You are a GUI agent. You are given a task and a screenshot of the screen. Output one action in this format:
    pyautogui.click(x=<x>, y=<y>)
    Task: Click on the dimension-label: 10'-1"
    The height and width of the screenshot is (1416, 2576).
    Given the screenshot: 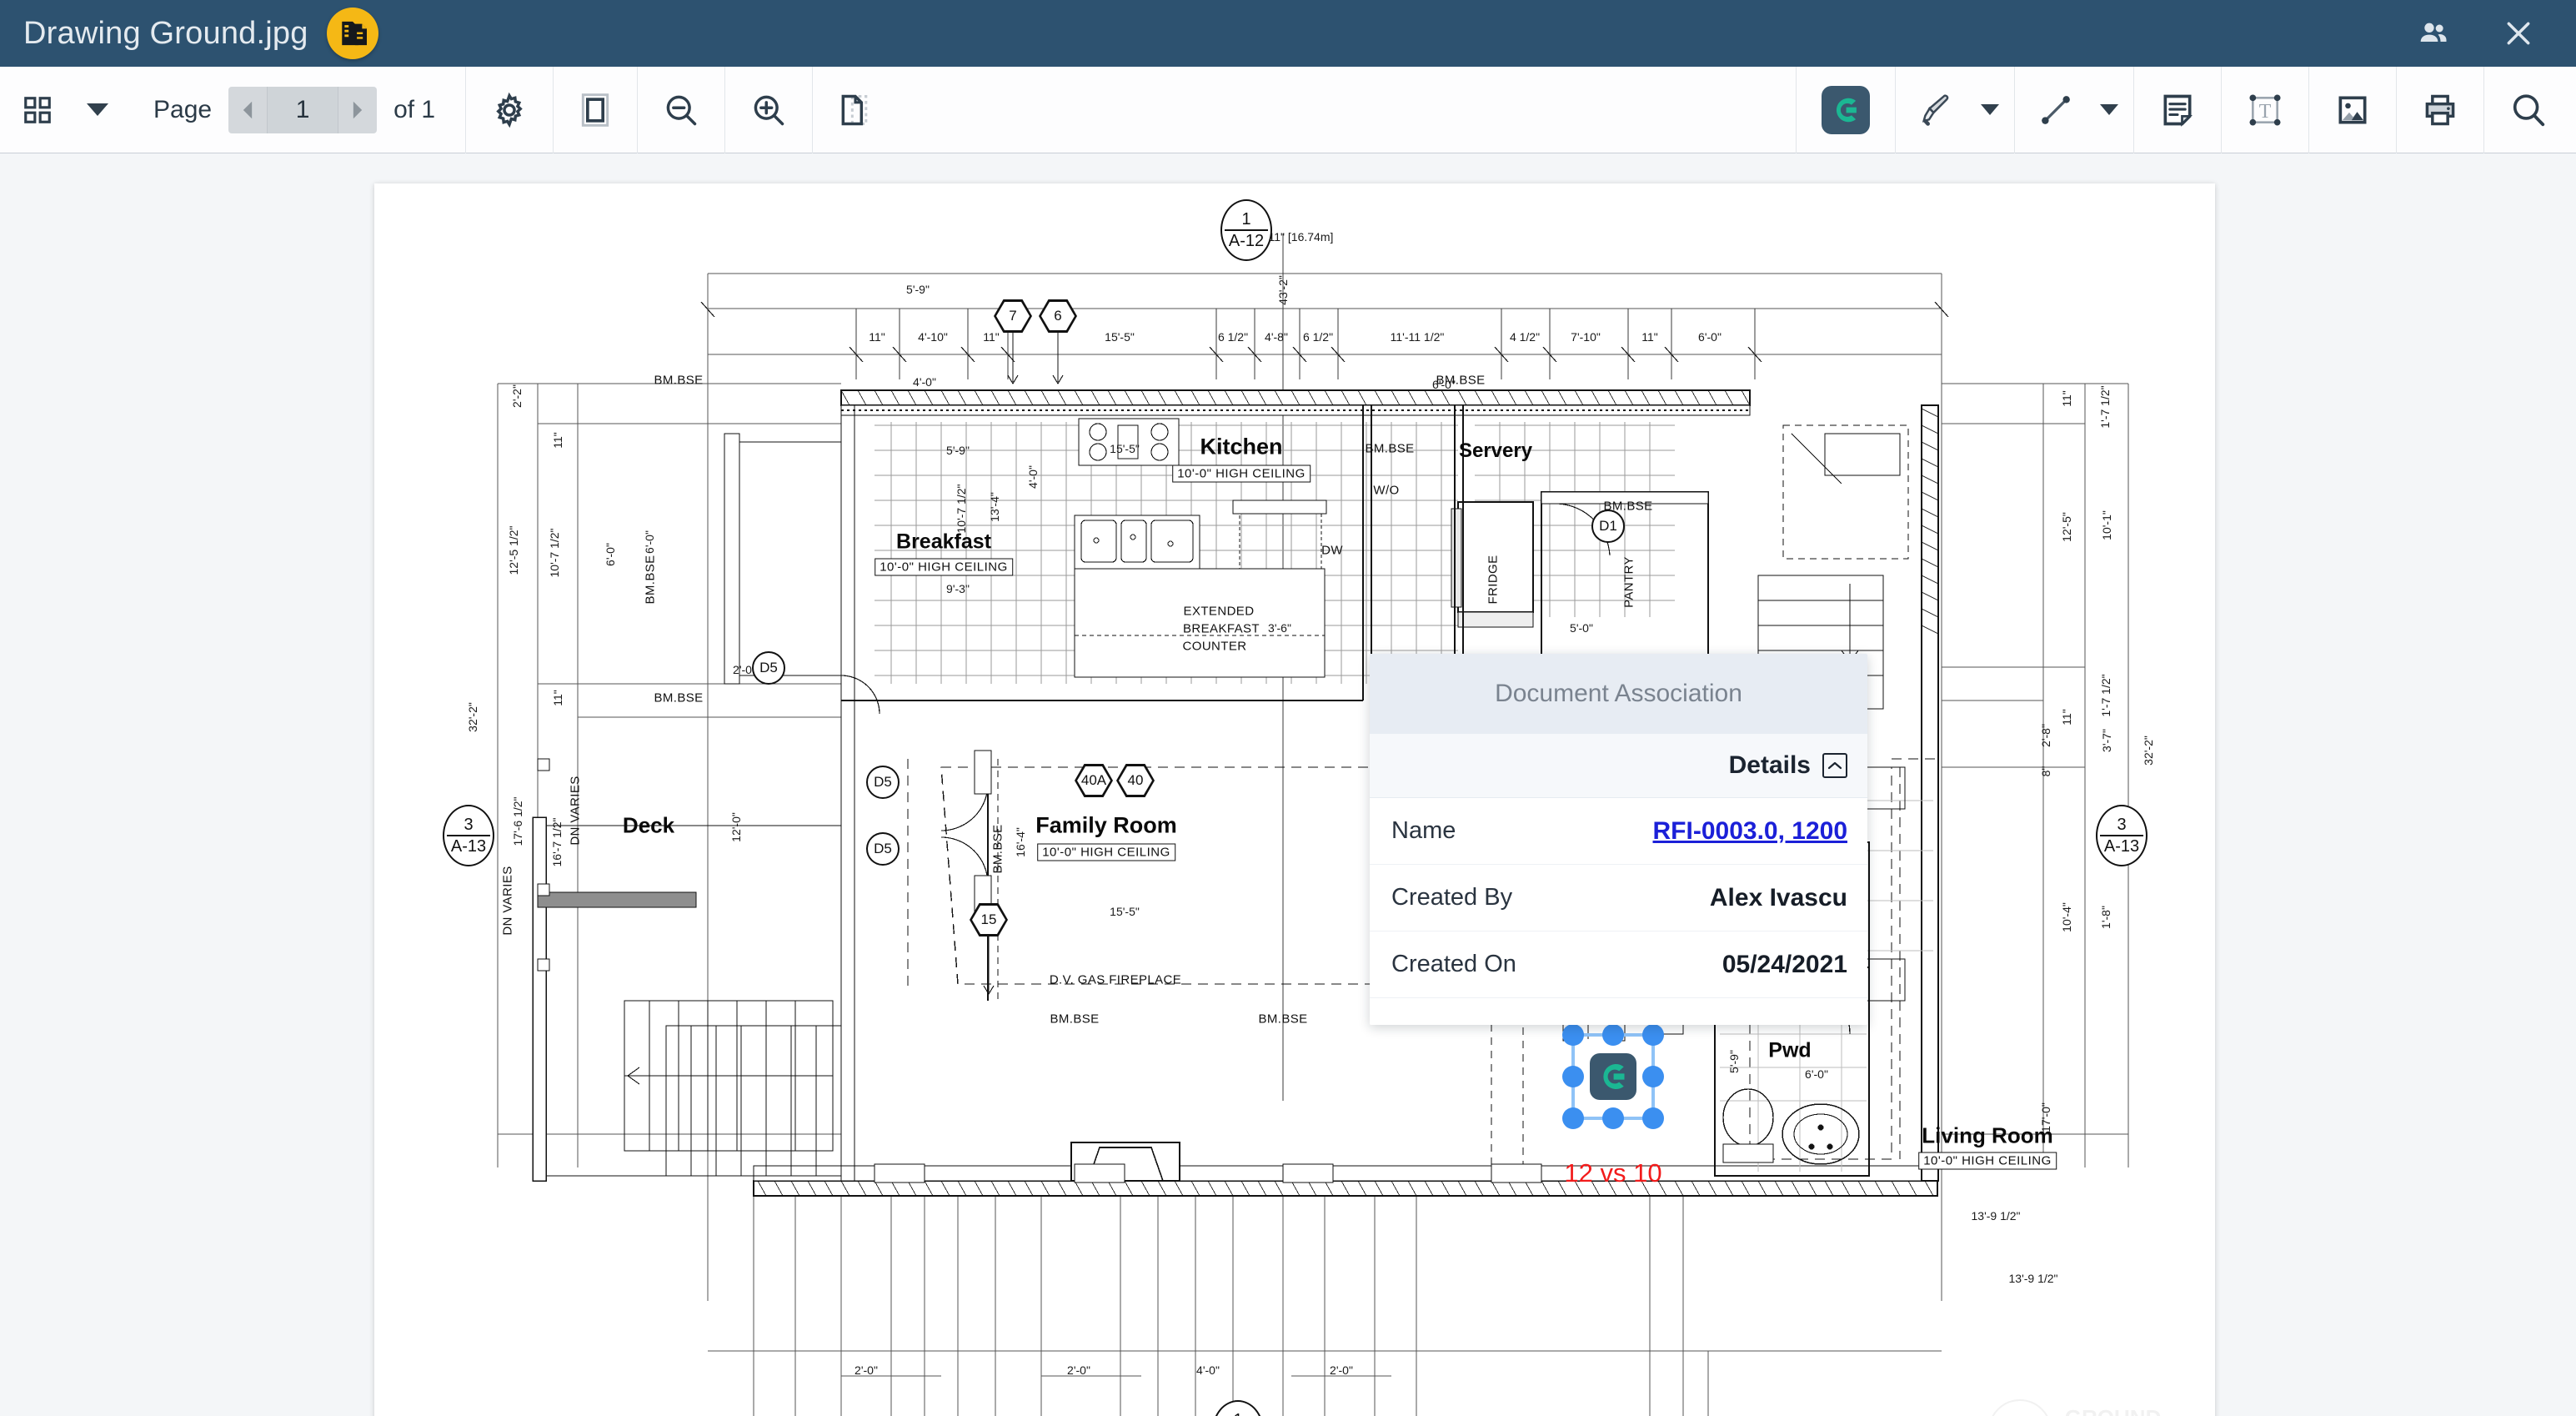 What is the action you would take?
    pyautogui.click(x=2106, y=525)
    